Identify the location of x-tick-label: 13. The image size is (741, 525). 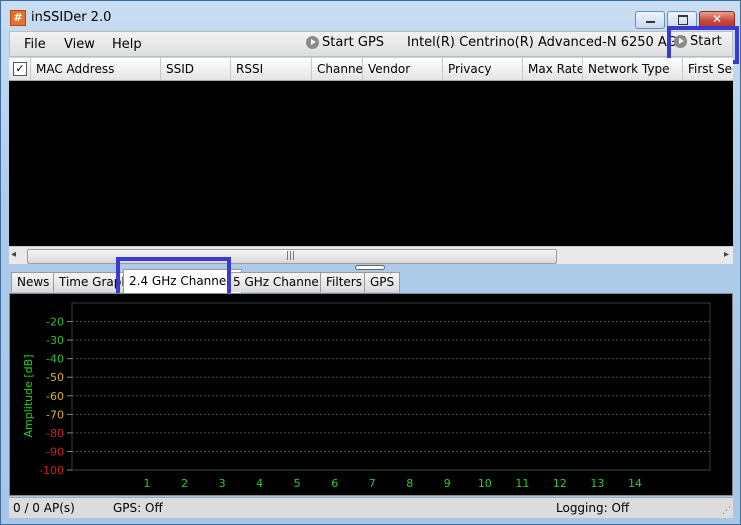
(597, 483).